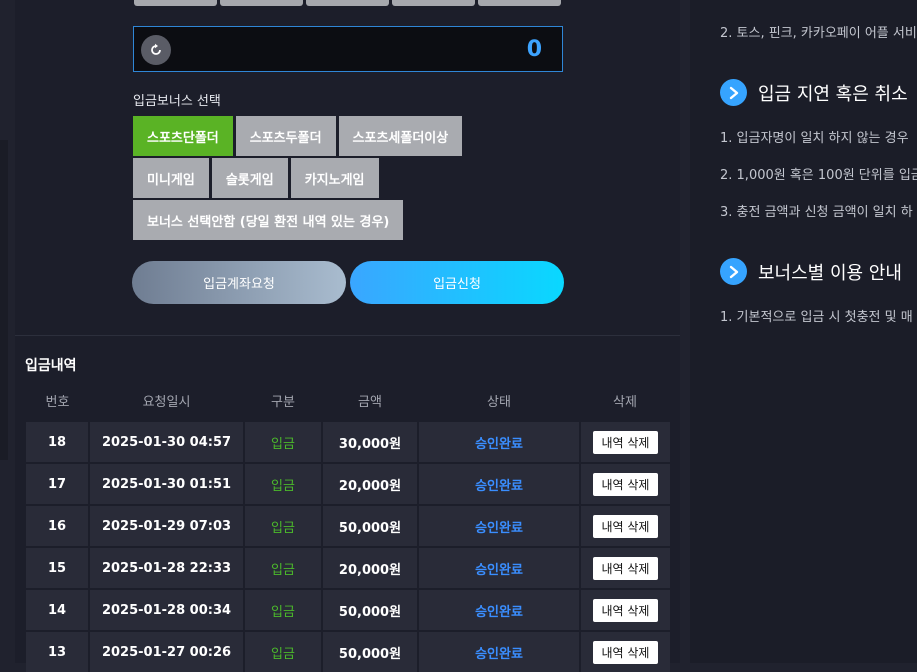 The image size is (917, 672). What do you see at coordinates (57, 441) in the screenshot?
I see `row-number: 18` at bounding box center [57, 441].